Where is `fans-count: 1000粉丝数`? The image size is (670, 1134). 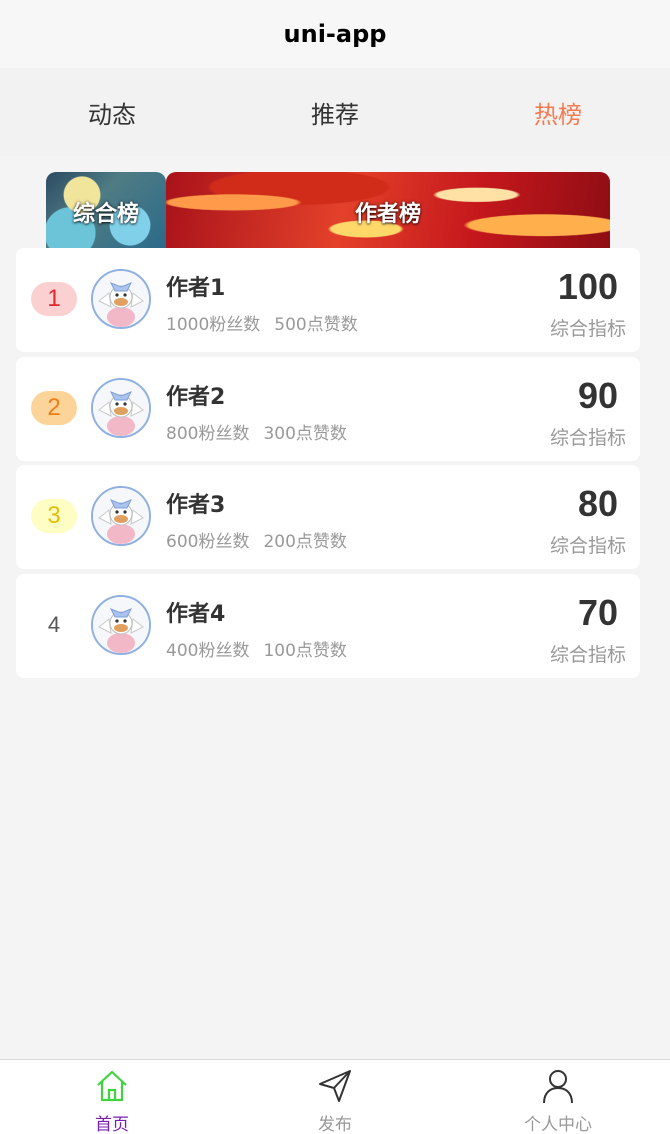
fans-count: 1000粉丝数 is located at coordinates (213, 325).